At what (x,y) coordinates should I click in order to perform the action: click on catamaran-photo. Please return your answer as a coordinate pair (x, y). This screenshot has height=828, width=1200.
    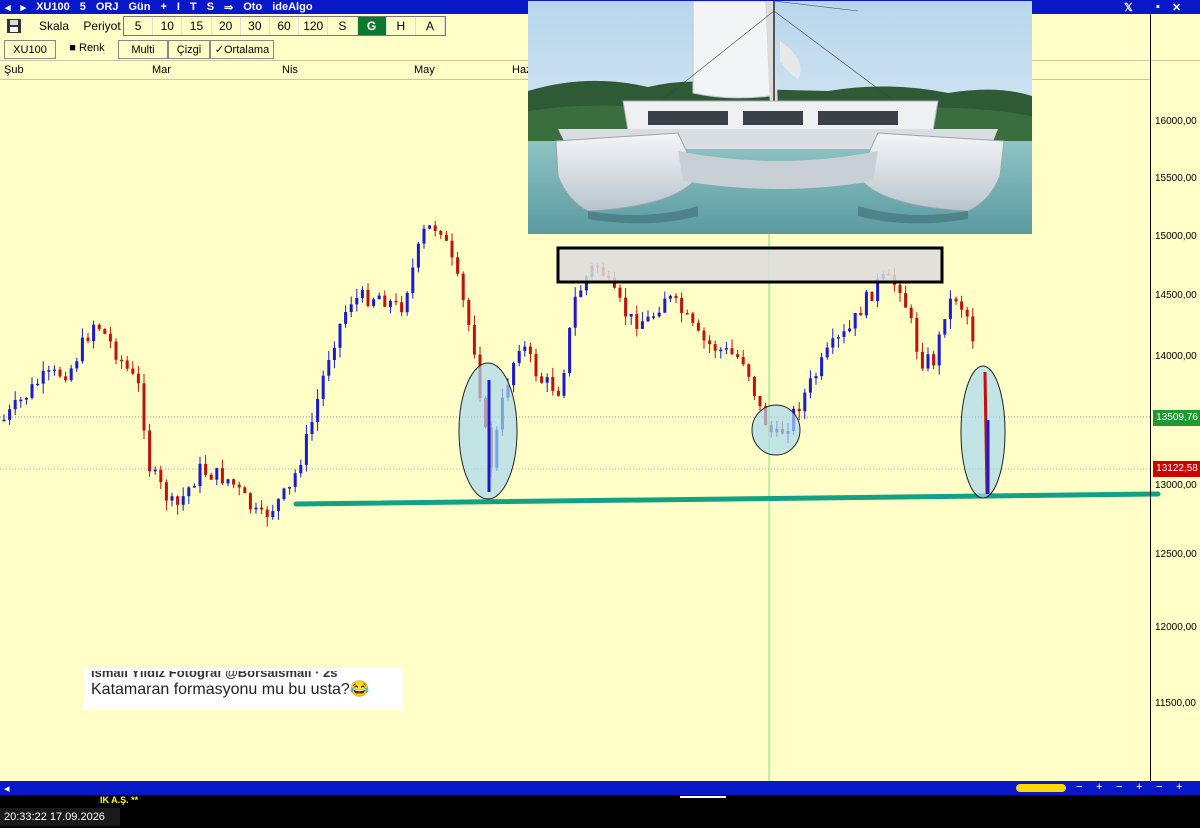
    Looking at the image, I should click on (780, 117).